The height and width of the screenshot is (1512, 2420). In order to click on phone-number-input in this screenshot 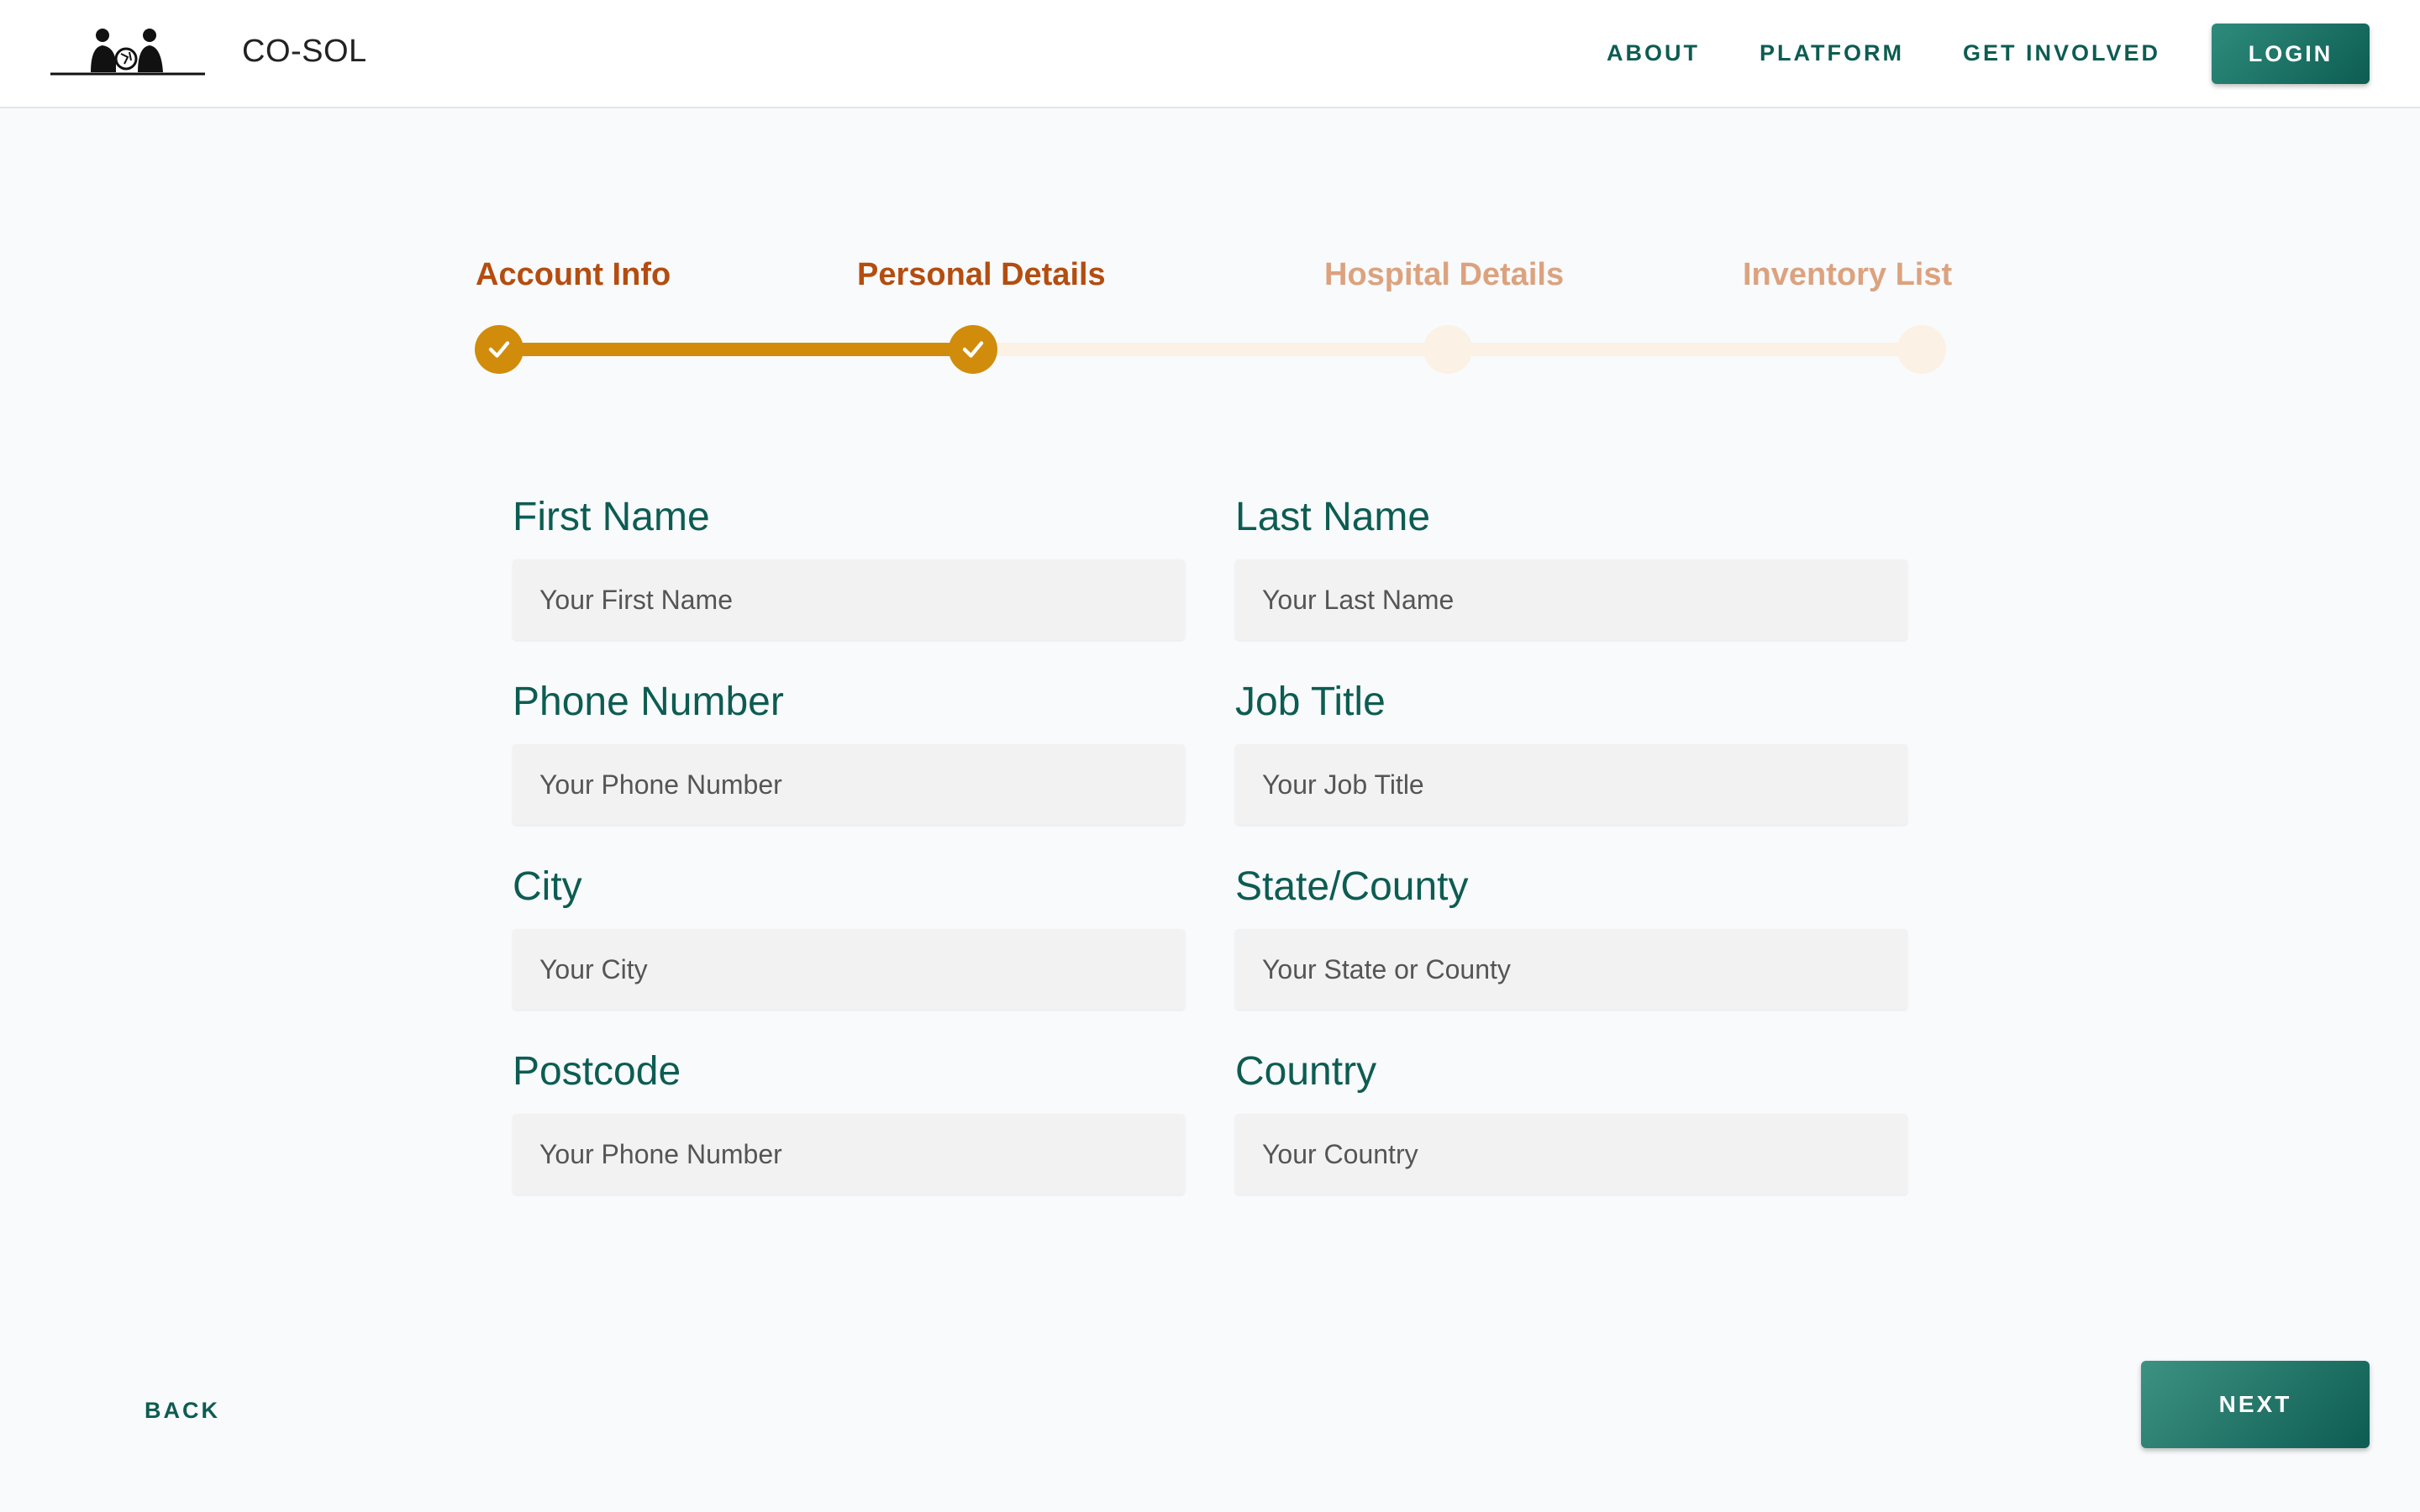, I will do `click(849, 784)`.